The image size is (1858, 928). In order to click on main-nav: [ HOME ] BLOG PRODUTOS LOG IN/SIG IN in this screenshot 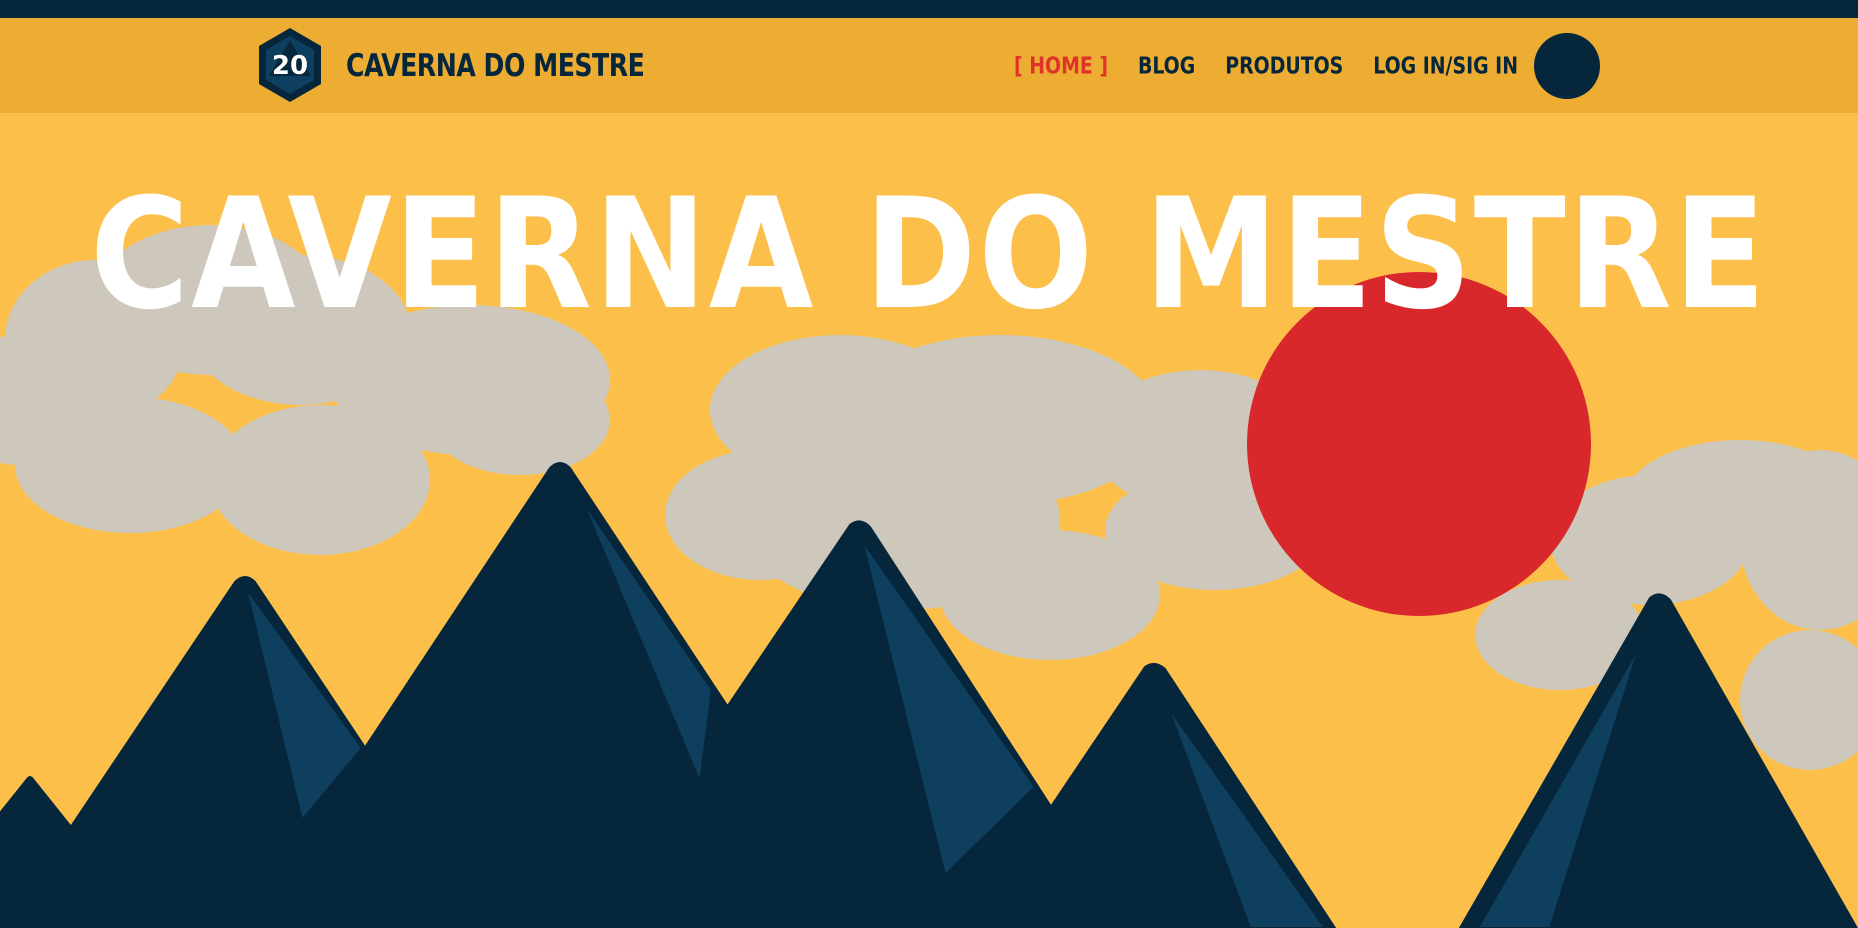, I will do `click(1266, 65)`.